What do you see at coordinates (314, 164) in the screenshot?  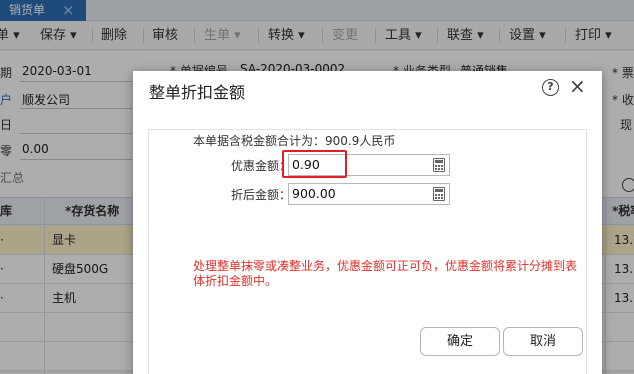 I see `highlight-box` at bounding box center [314, 164].